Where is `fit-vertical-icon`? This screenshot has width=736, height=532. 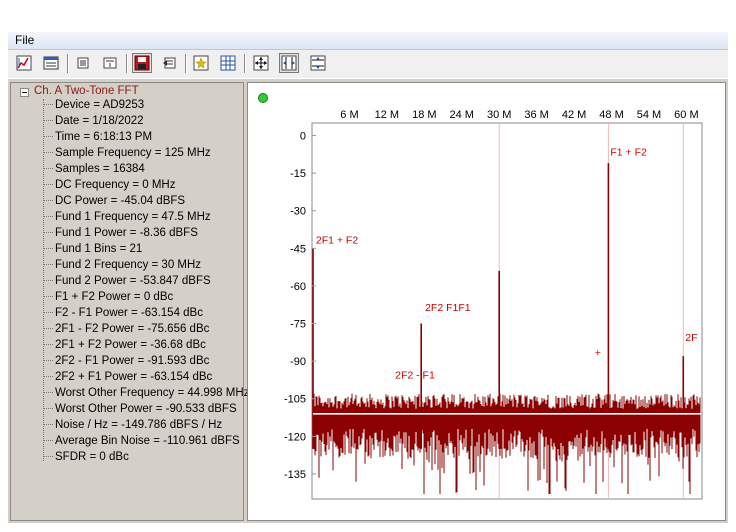
fit-vertical-icon is located at coordinates (318, 63).